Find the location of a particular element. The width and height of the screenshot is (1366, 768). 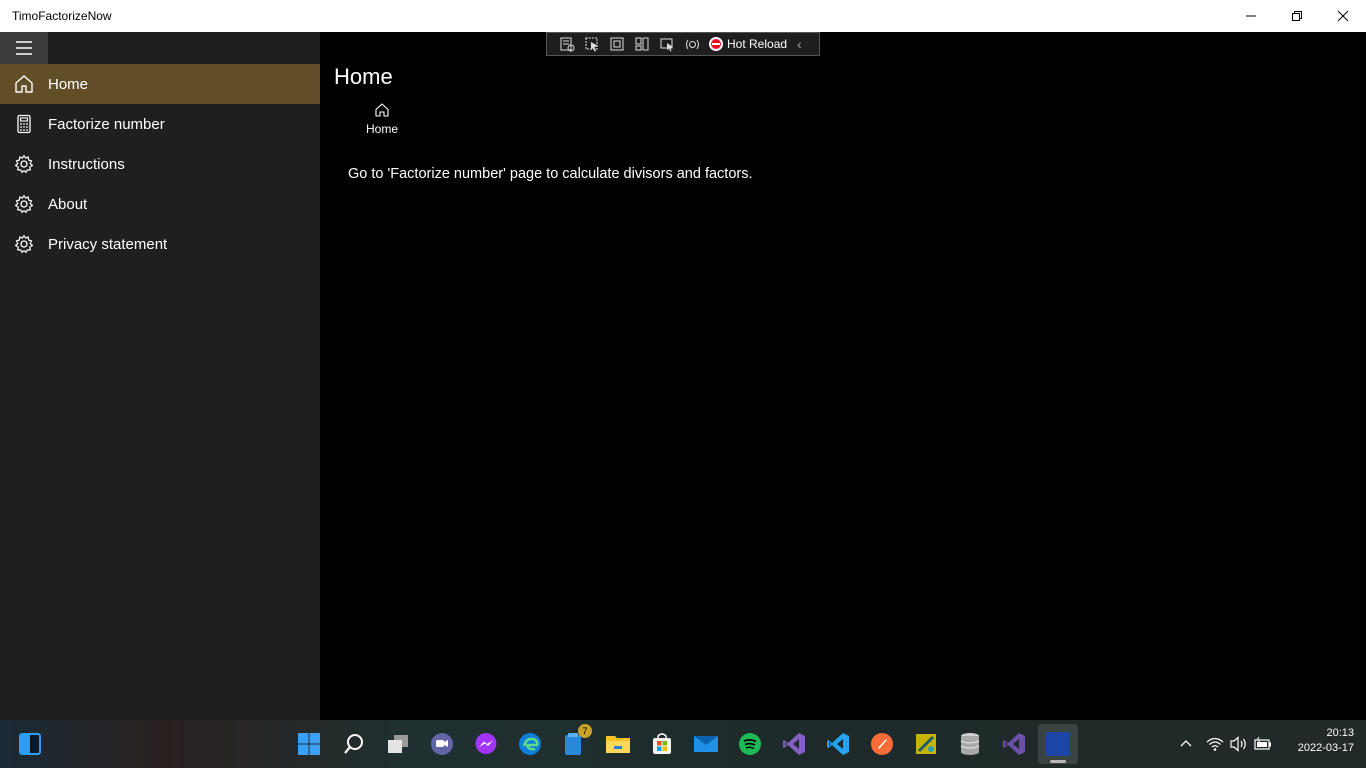

chevron-up-icon is located at coordinates (1186, 743).